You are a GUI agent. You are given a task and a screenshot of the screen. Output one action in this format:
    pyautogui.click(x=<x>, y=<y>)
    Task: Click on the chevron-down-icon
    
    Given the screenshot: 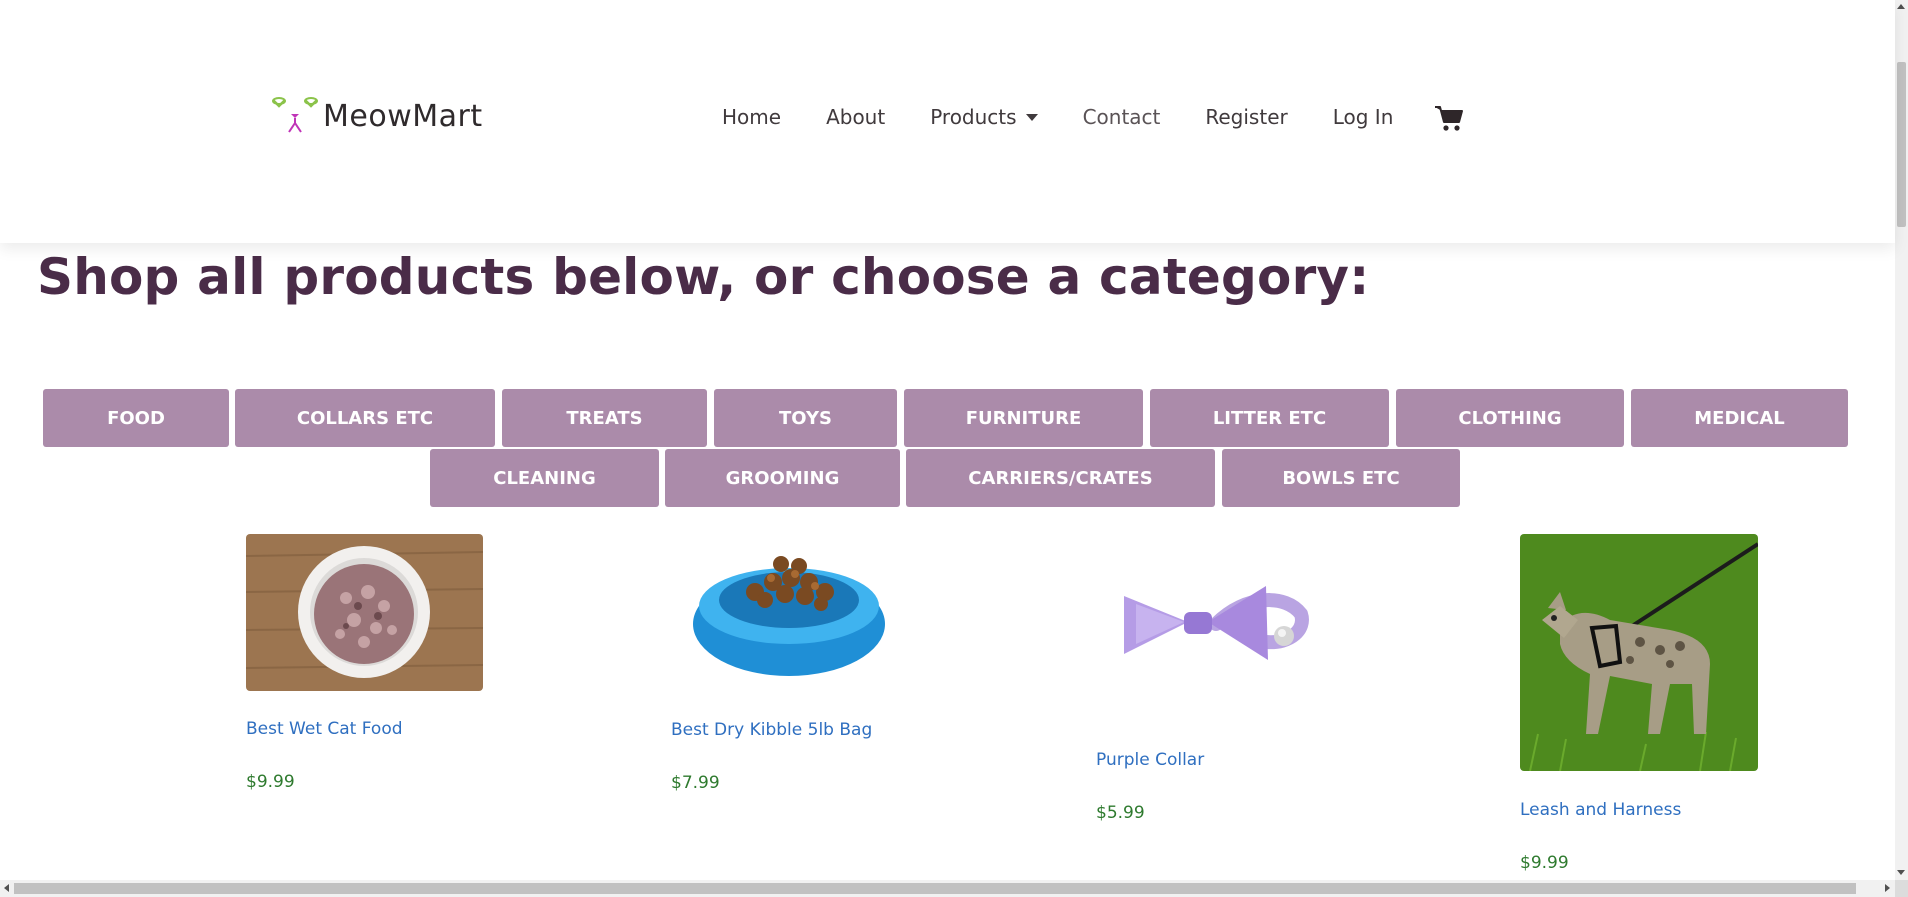 What is the action you would take?
    pyautogui.click(x=1031, y=117)
    